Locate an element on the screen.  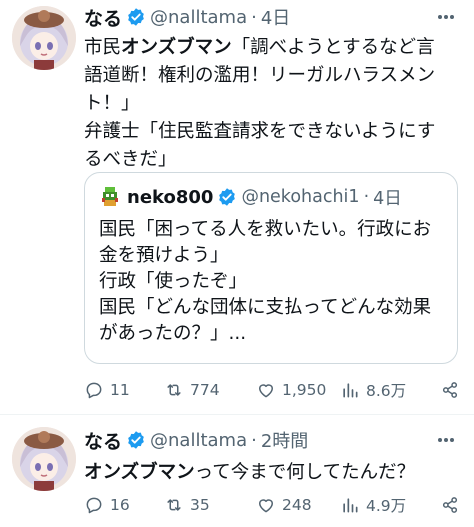
timestamp: 4日 is located at coordinates (275, 17).